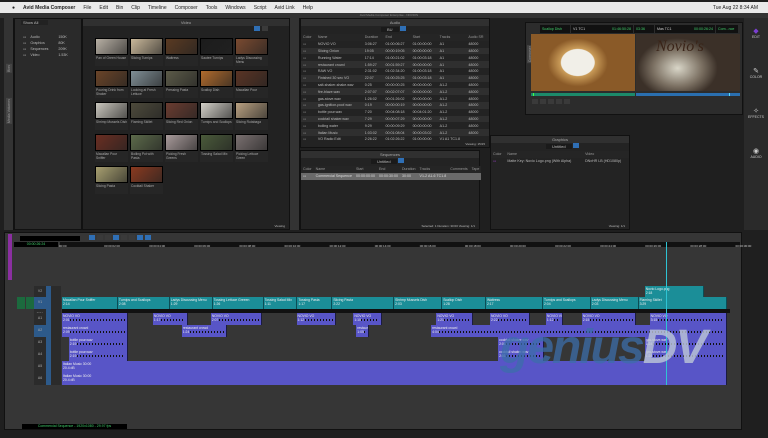 The width and height of the screenshot is (768, 438). I want to click on menu-help: Help, so click(308, 8).